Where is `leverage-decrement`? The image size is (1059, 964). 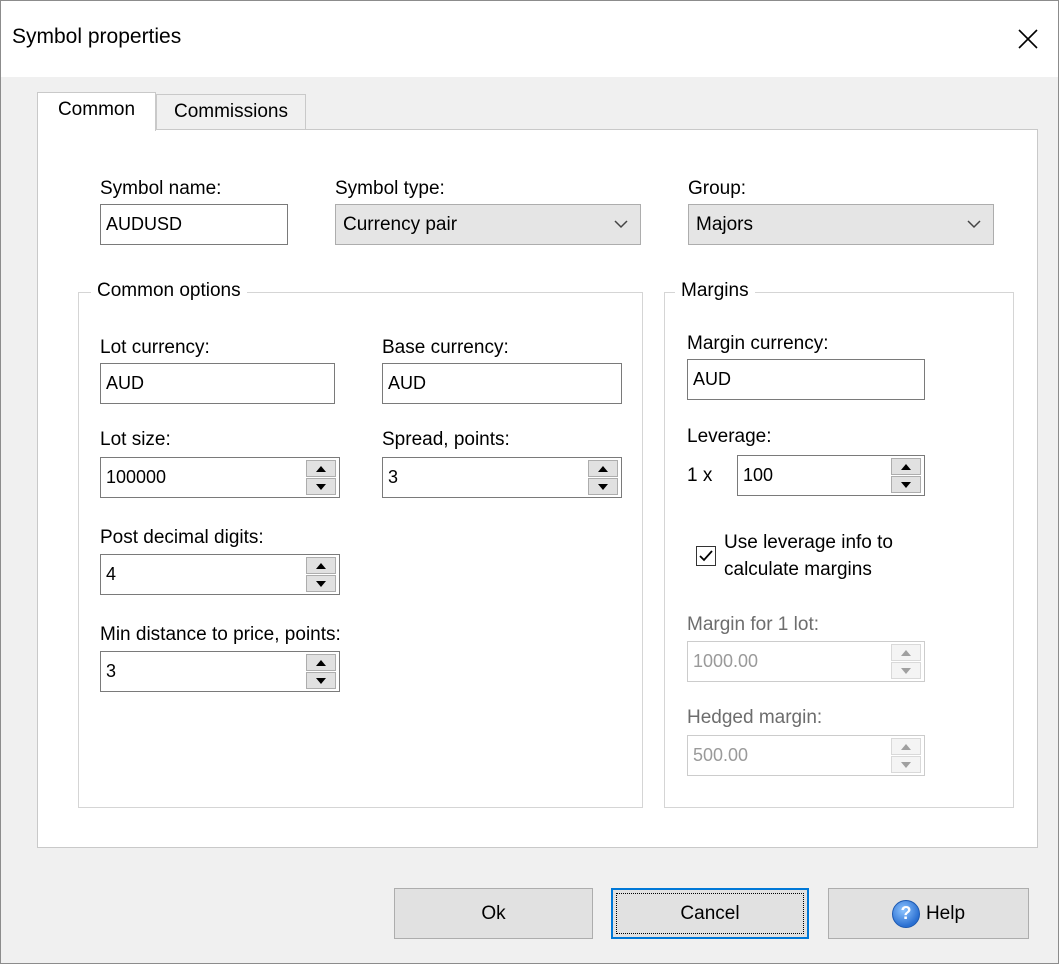
leverage-decrement is located at coordinates (906, 484).